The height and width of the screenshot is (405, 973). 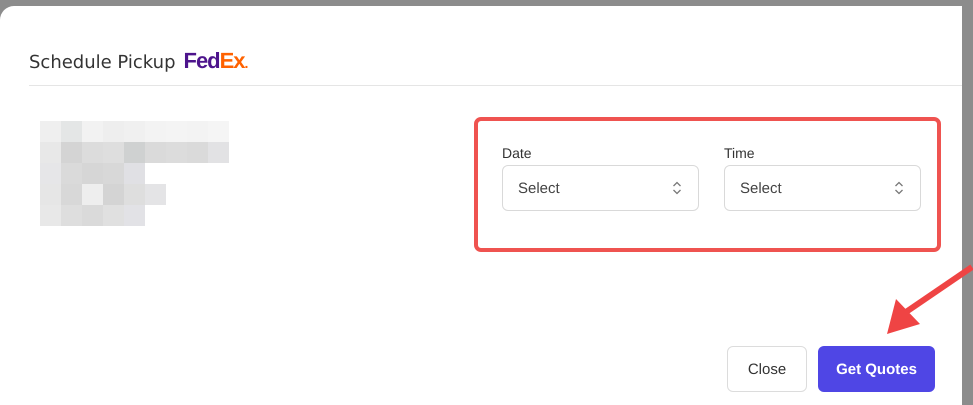 What do you see at coordinates (876, 369) in the screenshot?
I see `get-quotes-button: Get Quotes` at bounding box center [876, 369].